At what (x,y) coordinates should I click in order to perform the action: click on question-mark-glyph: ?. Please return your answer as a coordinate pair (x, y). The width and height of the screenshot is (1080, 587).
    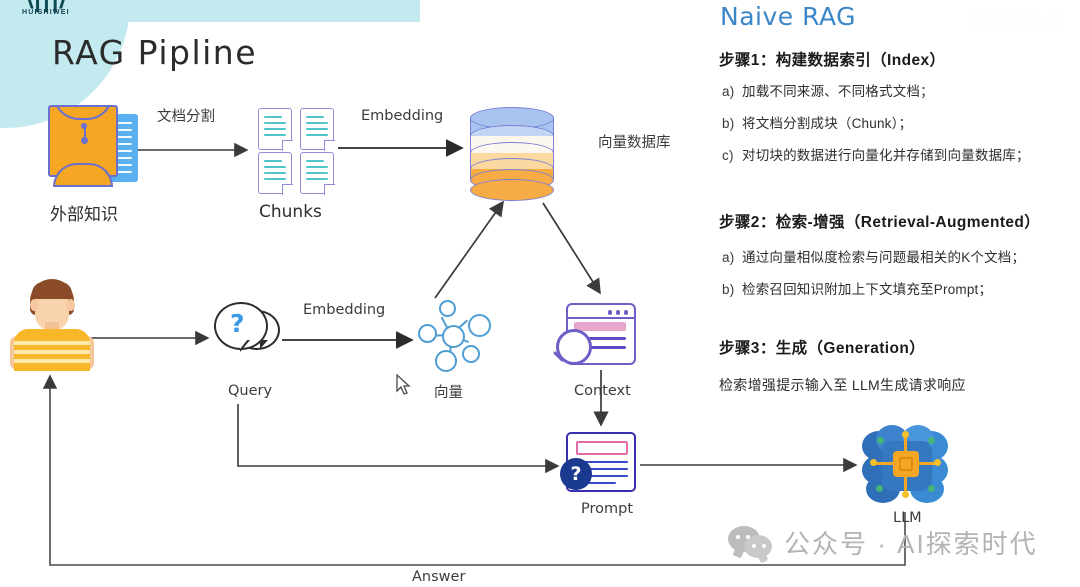
    Looking at the image, I should click on (237, 323).